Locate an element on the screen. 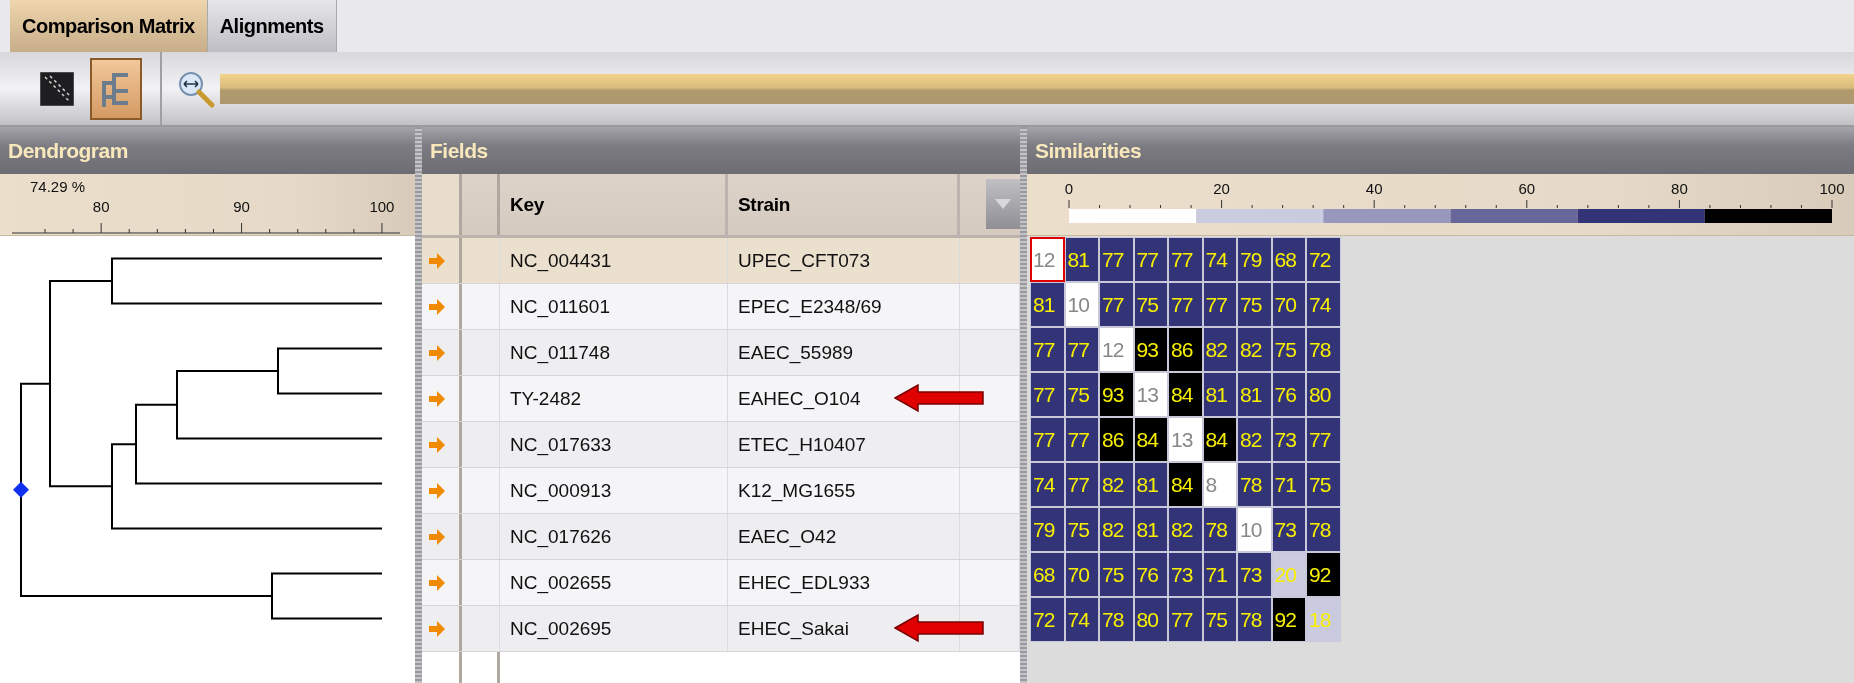 The width and height of the screenshot is (1854, 683). table-row: NC_000913 K12_MG1655 is located at coordinates (721, 491).